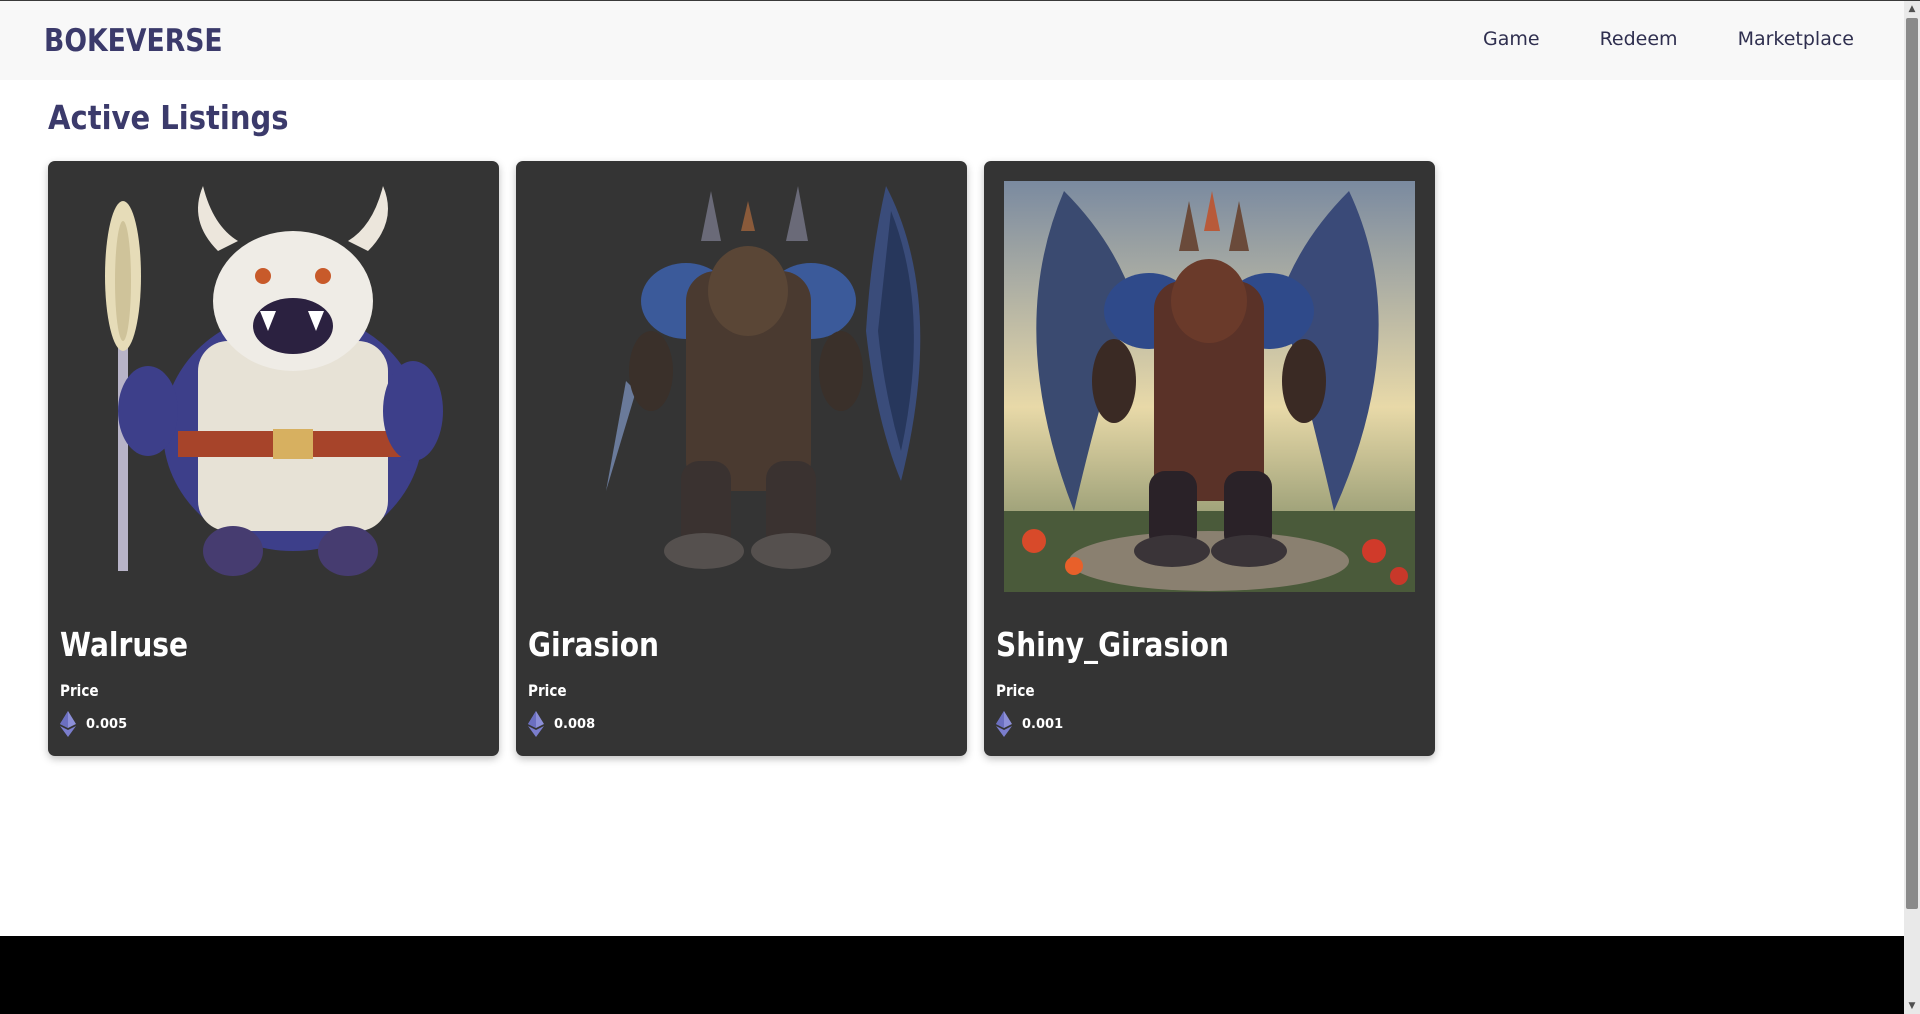 Image resolution: width=1920 pixels, height=1014 pixels. I want to click on shiny-dragon-warrior-illustration, so click(1209, 386).